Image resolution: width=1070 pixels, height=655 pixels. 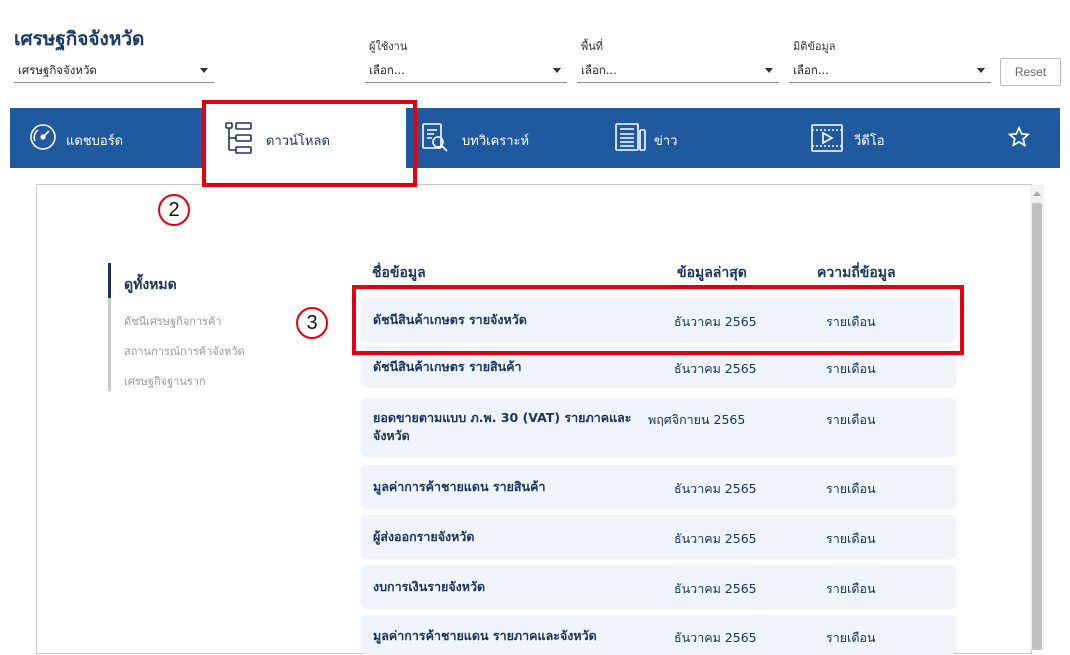 What do you see at coordinates (856, 273) in the screenshot?
I see `column-header-frequency: ความถี่ข้อมูล` at bounding box center [856, 273].